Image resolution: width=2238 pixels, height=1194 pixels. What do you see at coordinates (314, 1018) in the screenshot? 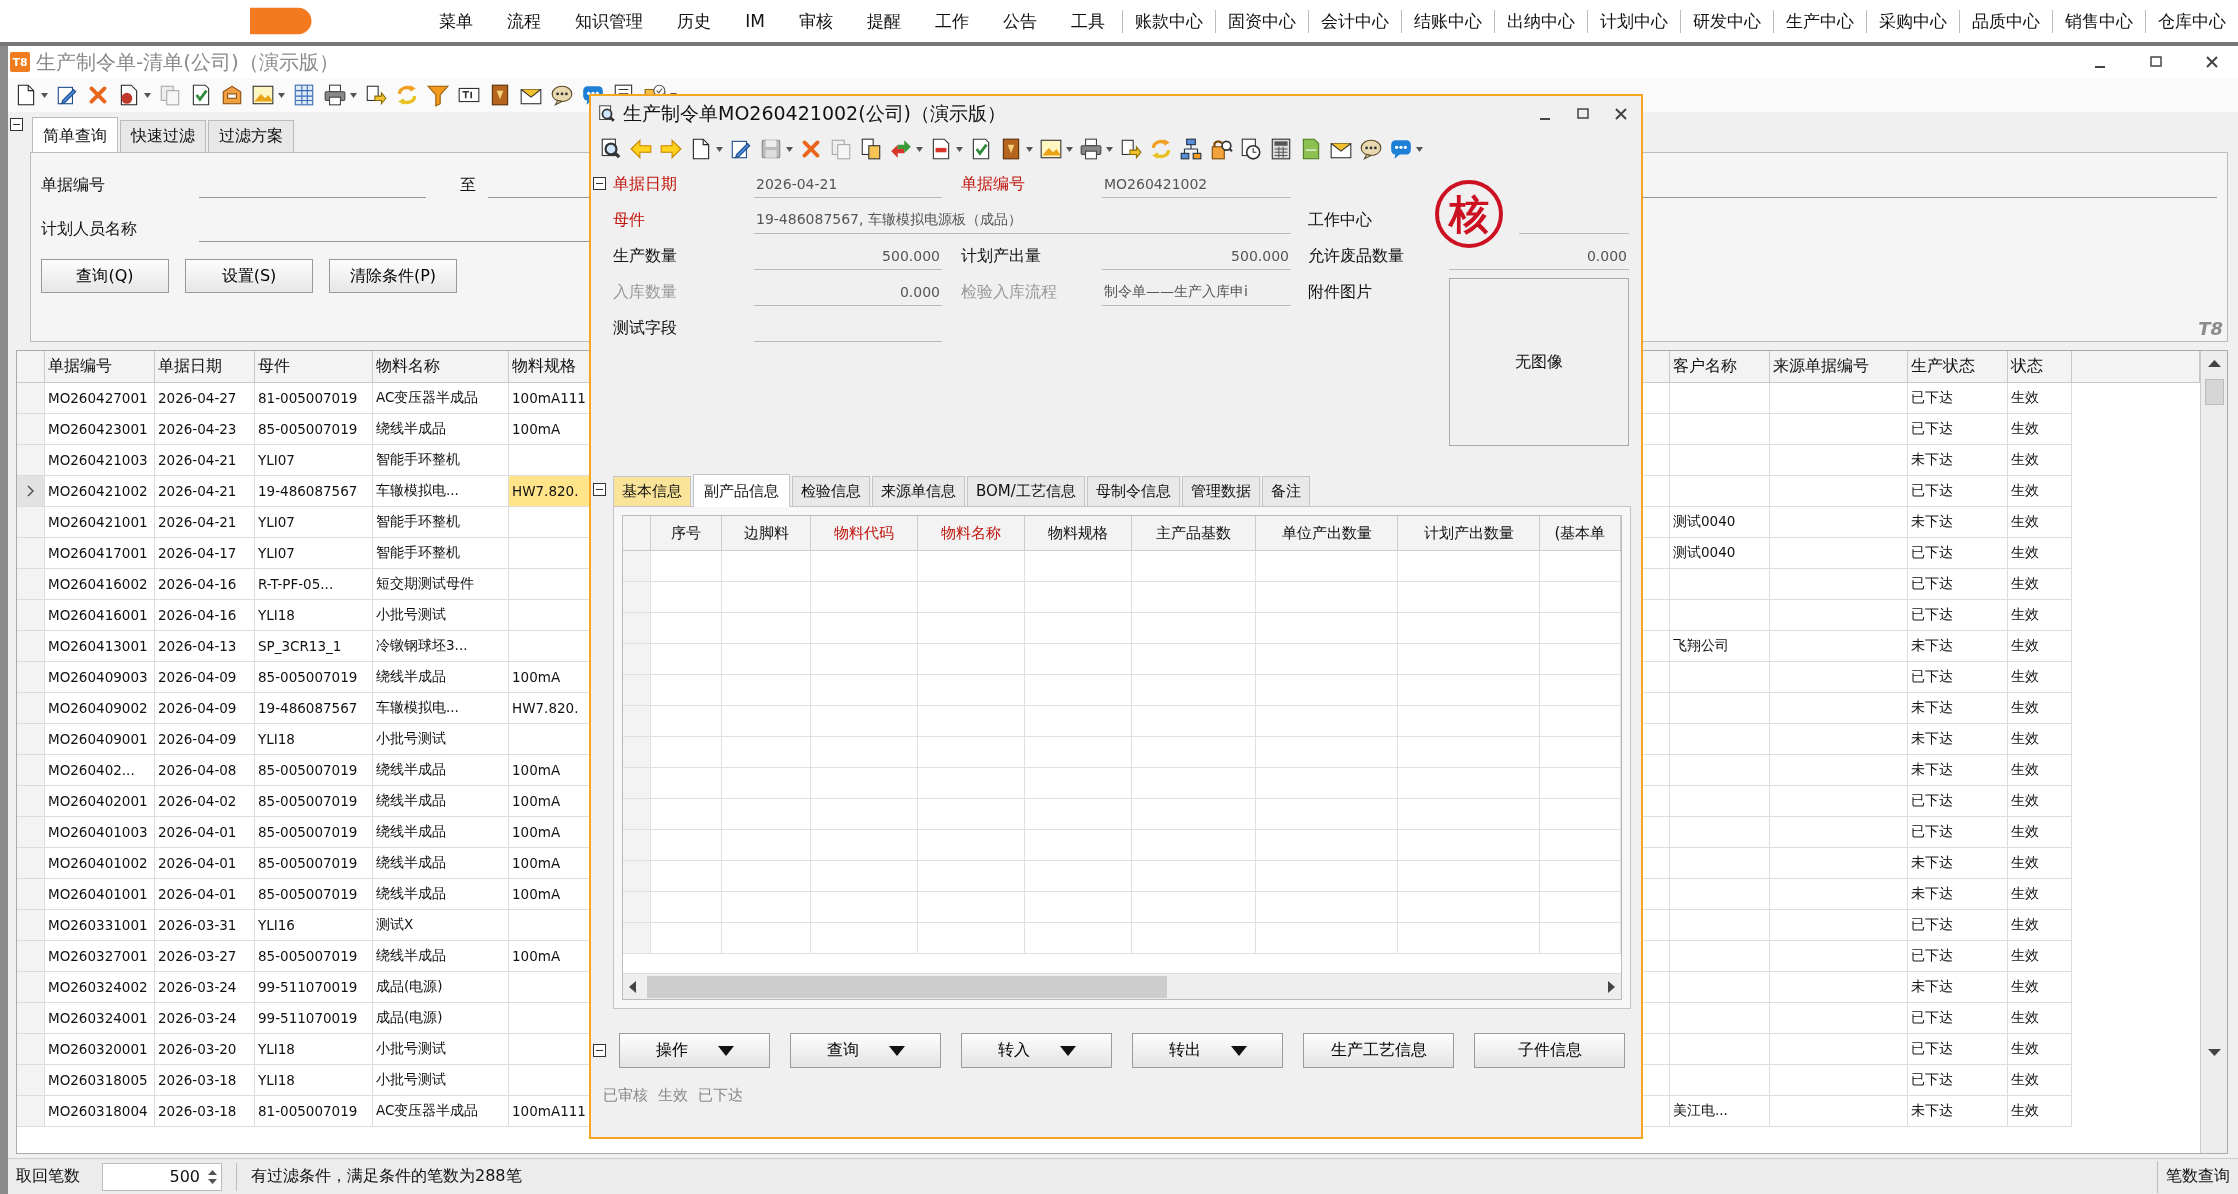
I see `table-cell: 99-511070019` at bounding box center [314, 1018].